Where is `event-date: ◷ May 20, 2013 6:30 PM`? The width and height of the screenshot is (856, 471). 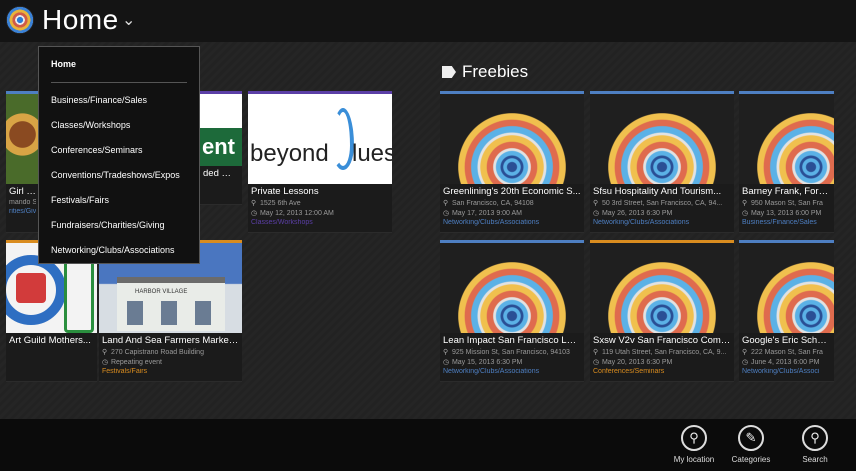 event-date: ◷ May 20, 2013 6:30 PM is located at coordinates (633, 362).